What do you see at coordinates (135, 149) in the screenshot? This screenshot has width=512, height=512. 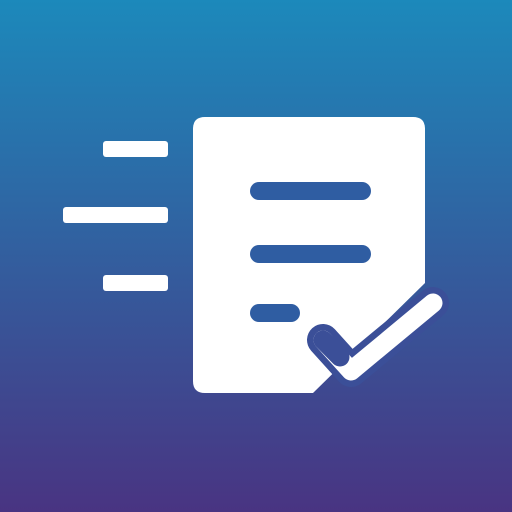 I see `speed-line-top` at bounding box center [135, 149].